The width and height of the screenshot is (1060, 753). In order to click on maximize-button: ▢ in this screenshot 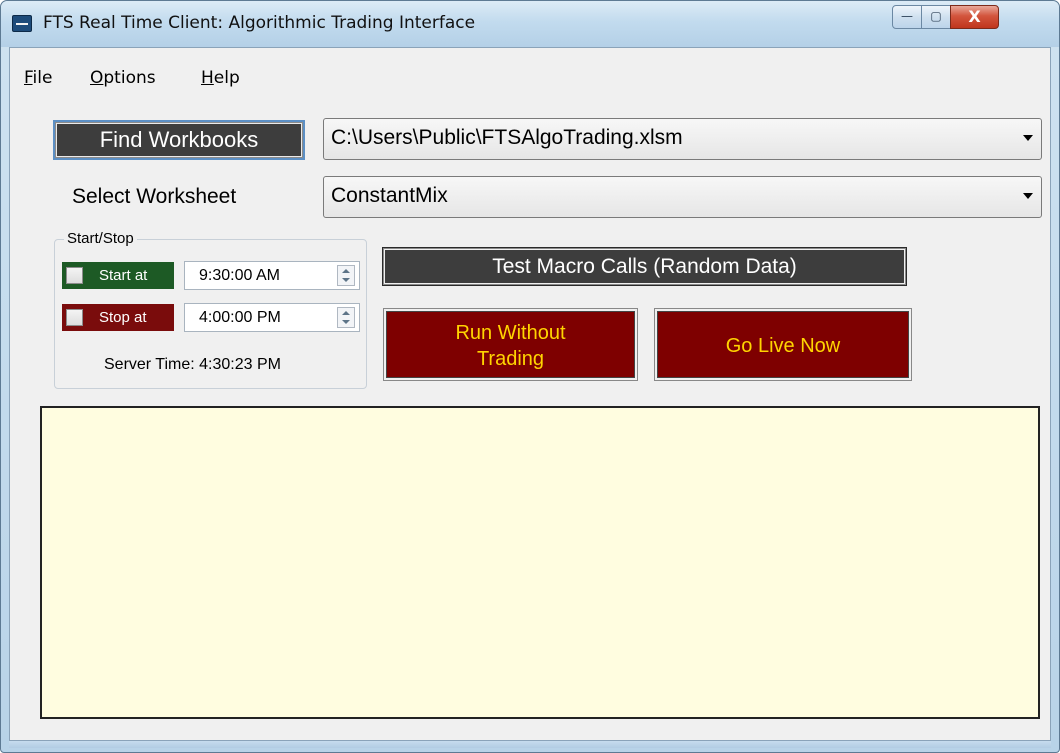, I will do `click(936, 17)`.